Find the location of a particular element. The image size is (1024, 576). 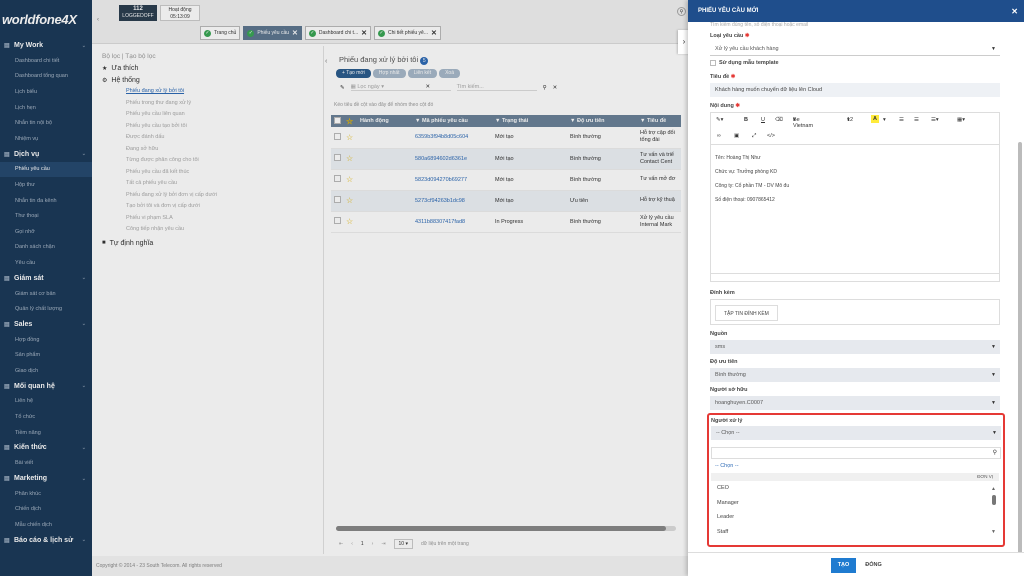

content-line: Chức vụ: Trưởng phòng KD is located at coordinates (746, 172).